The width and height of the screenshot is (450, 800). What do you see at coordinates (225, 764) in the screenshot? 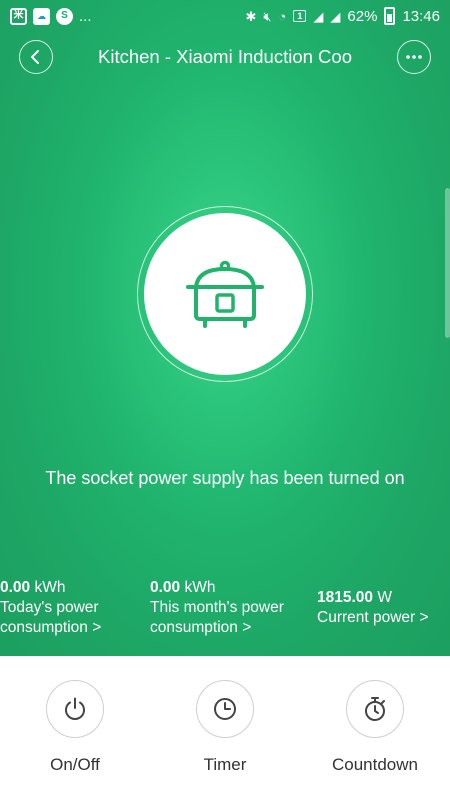
I see `timer-label: Timer` at bounding box center [225, 764].